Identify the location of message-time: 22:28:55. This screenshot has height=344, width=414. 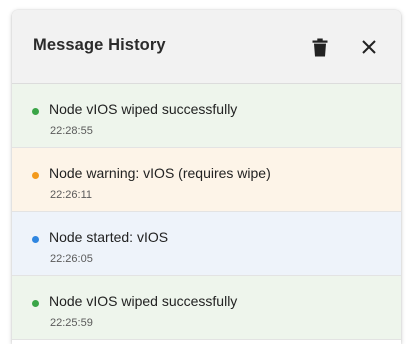
(71, 131).